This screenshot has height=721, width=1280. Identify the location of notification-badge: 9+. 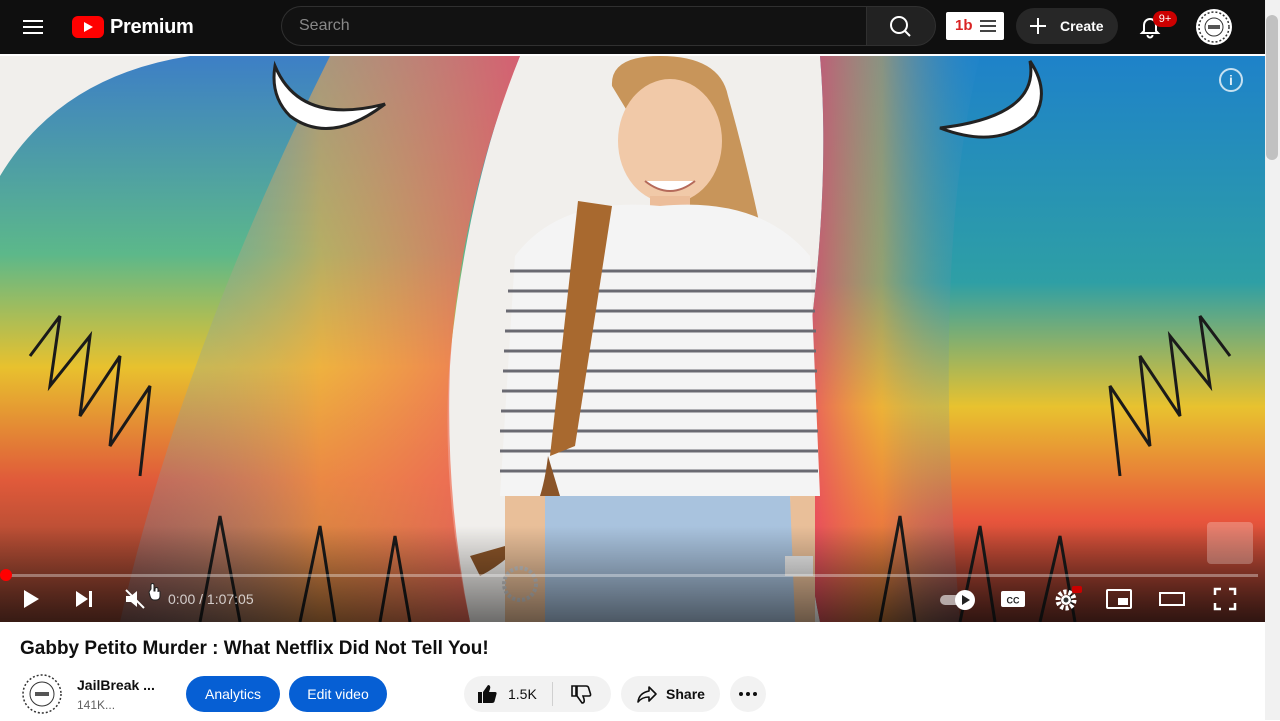
(1165, 19).